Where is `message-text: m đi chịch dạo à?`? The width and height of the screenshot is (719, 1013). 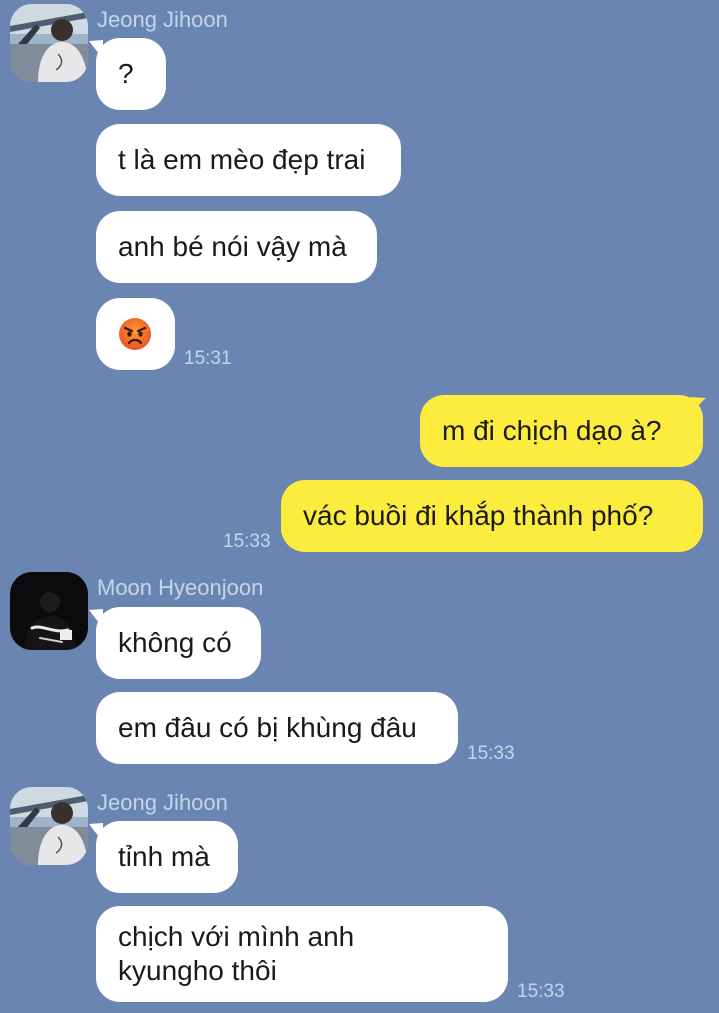 message-text: m đi chịch dạo à? is located at coordinates (552, 430).